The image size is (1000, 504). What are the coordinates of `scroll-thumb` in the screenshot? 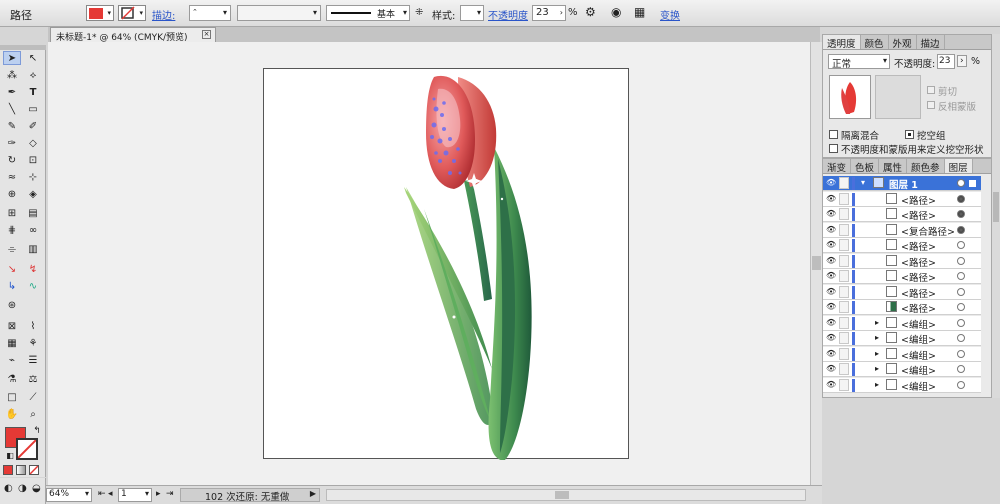 It's located at (816, 263).